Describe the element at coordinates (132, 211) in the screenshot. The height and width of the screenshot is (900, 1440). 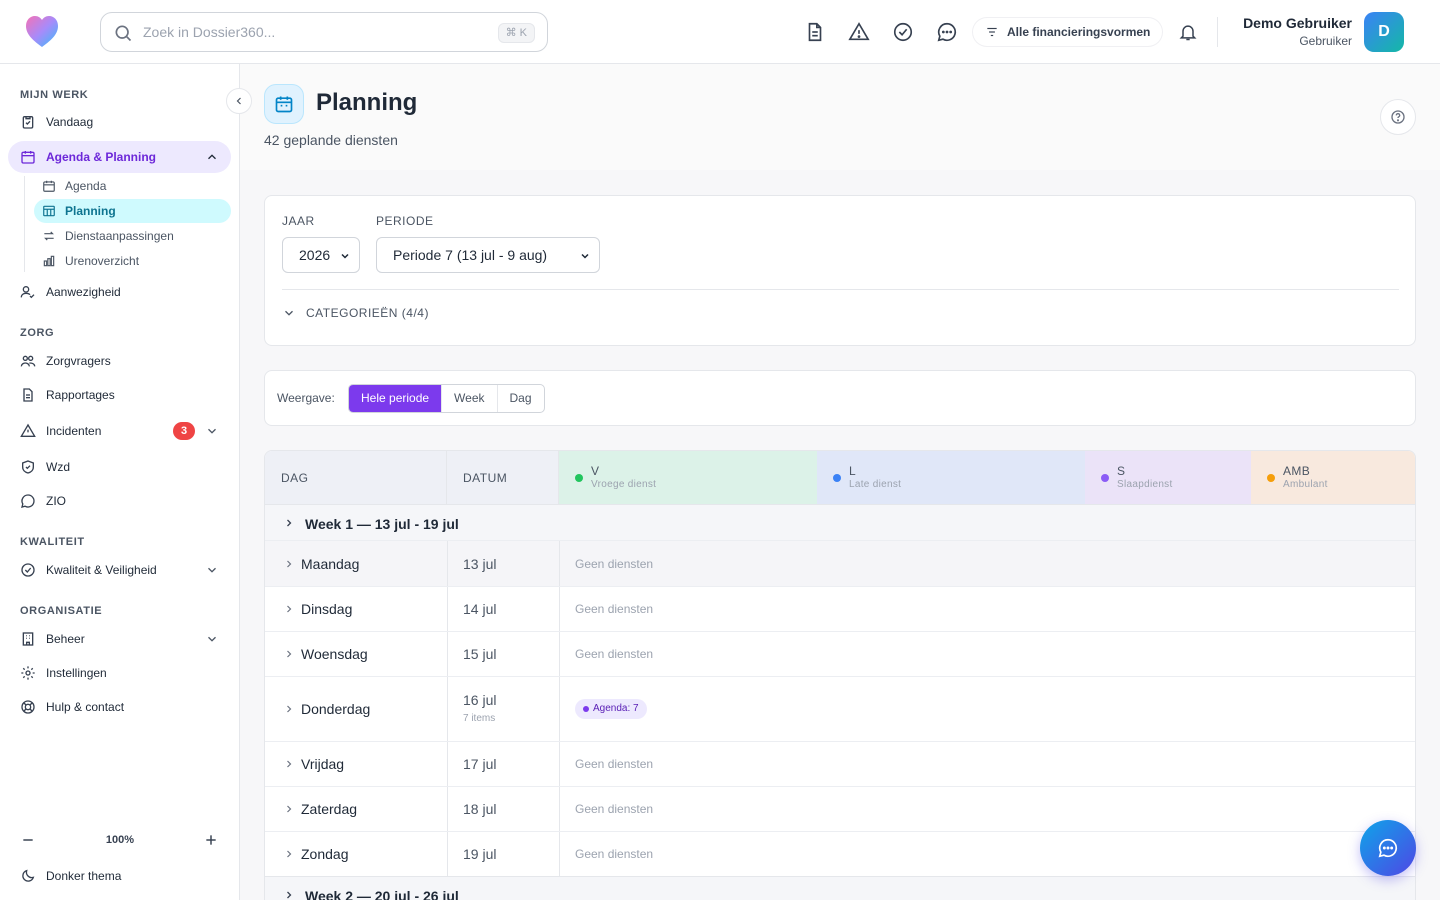
I see `sidebar-item-planning: Planning` at that location.